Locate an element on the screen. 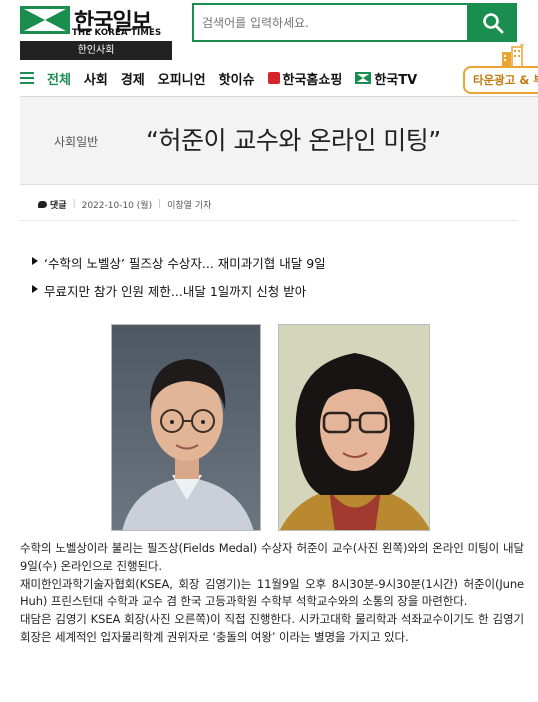 The width and height of the screenshot is (538, 702). site-logo: 한국일보 THE KOREA TIMES 한인사회 is located at coordinates (96, 31).